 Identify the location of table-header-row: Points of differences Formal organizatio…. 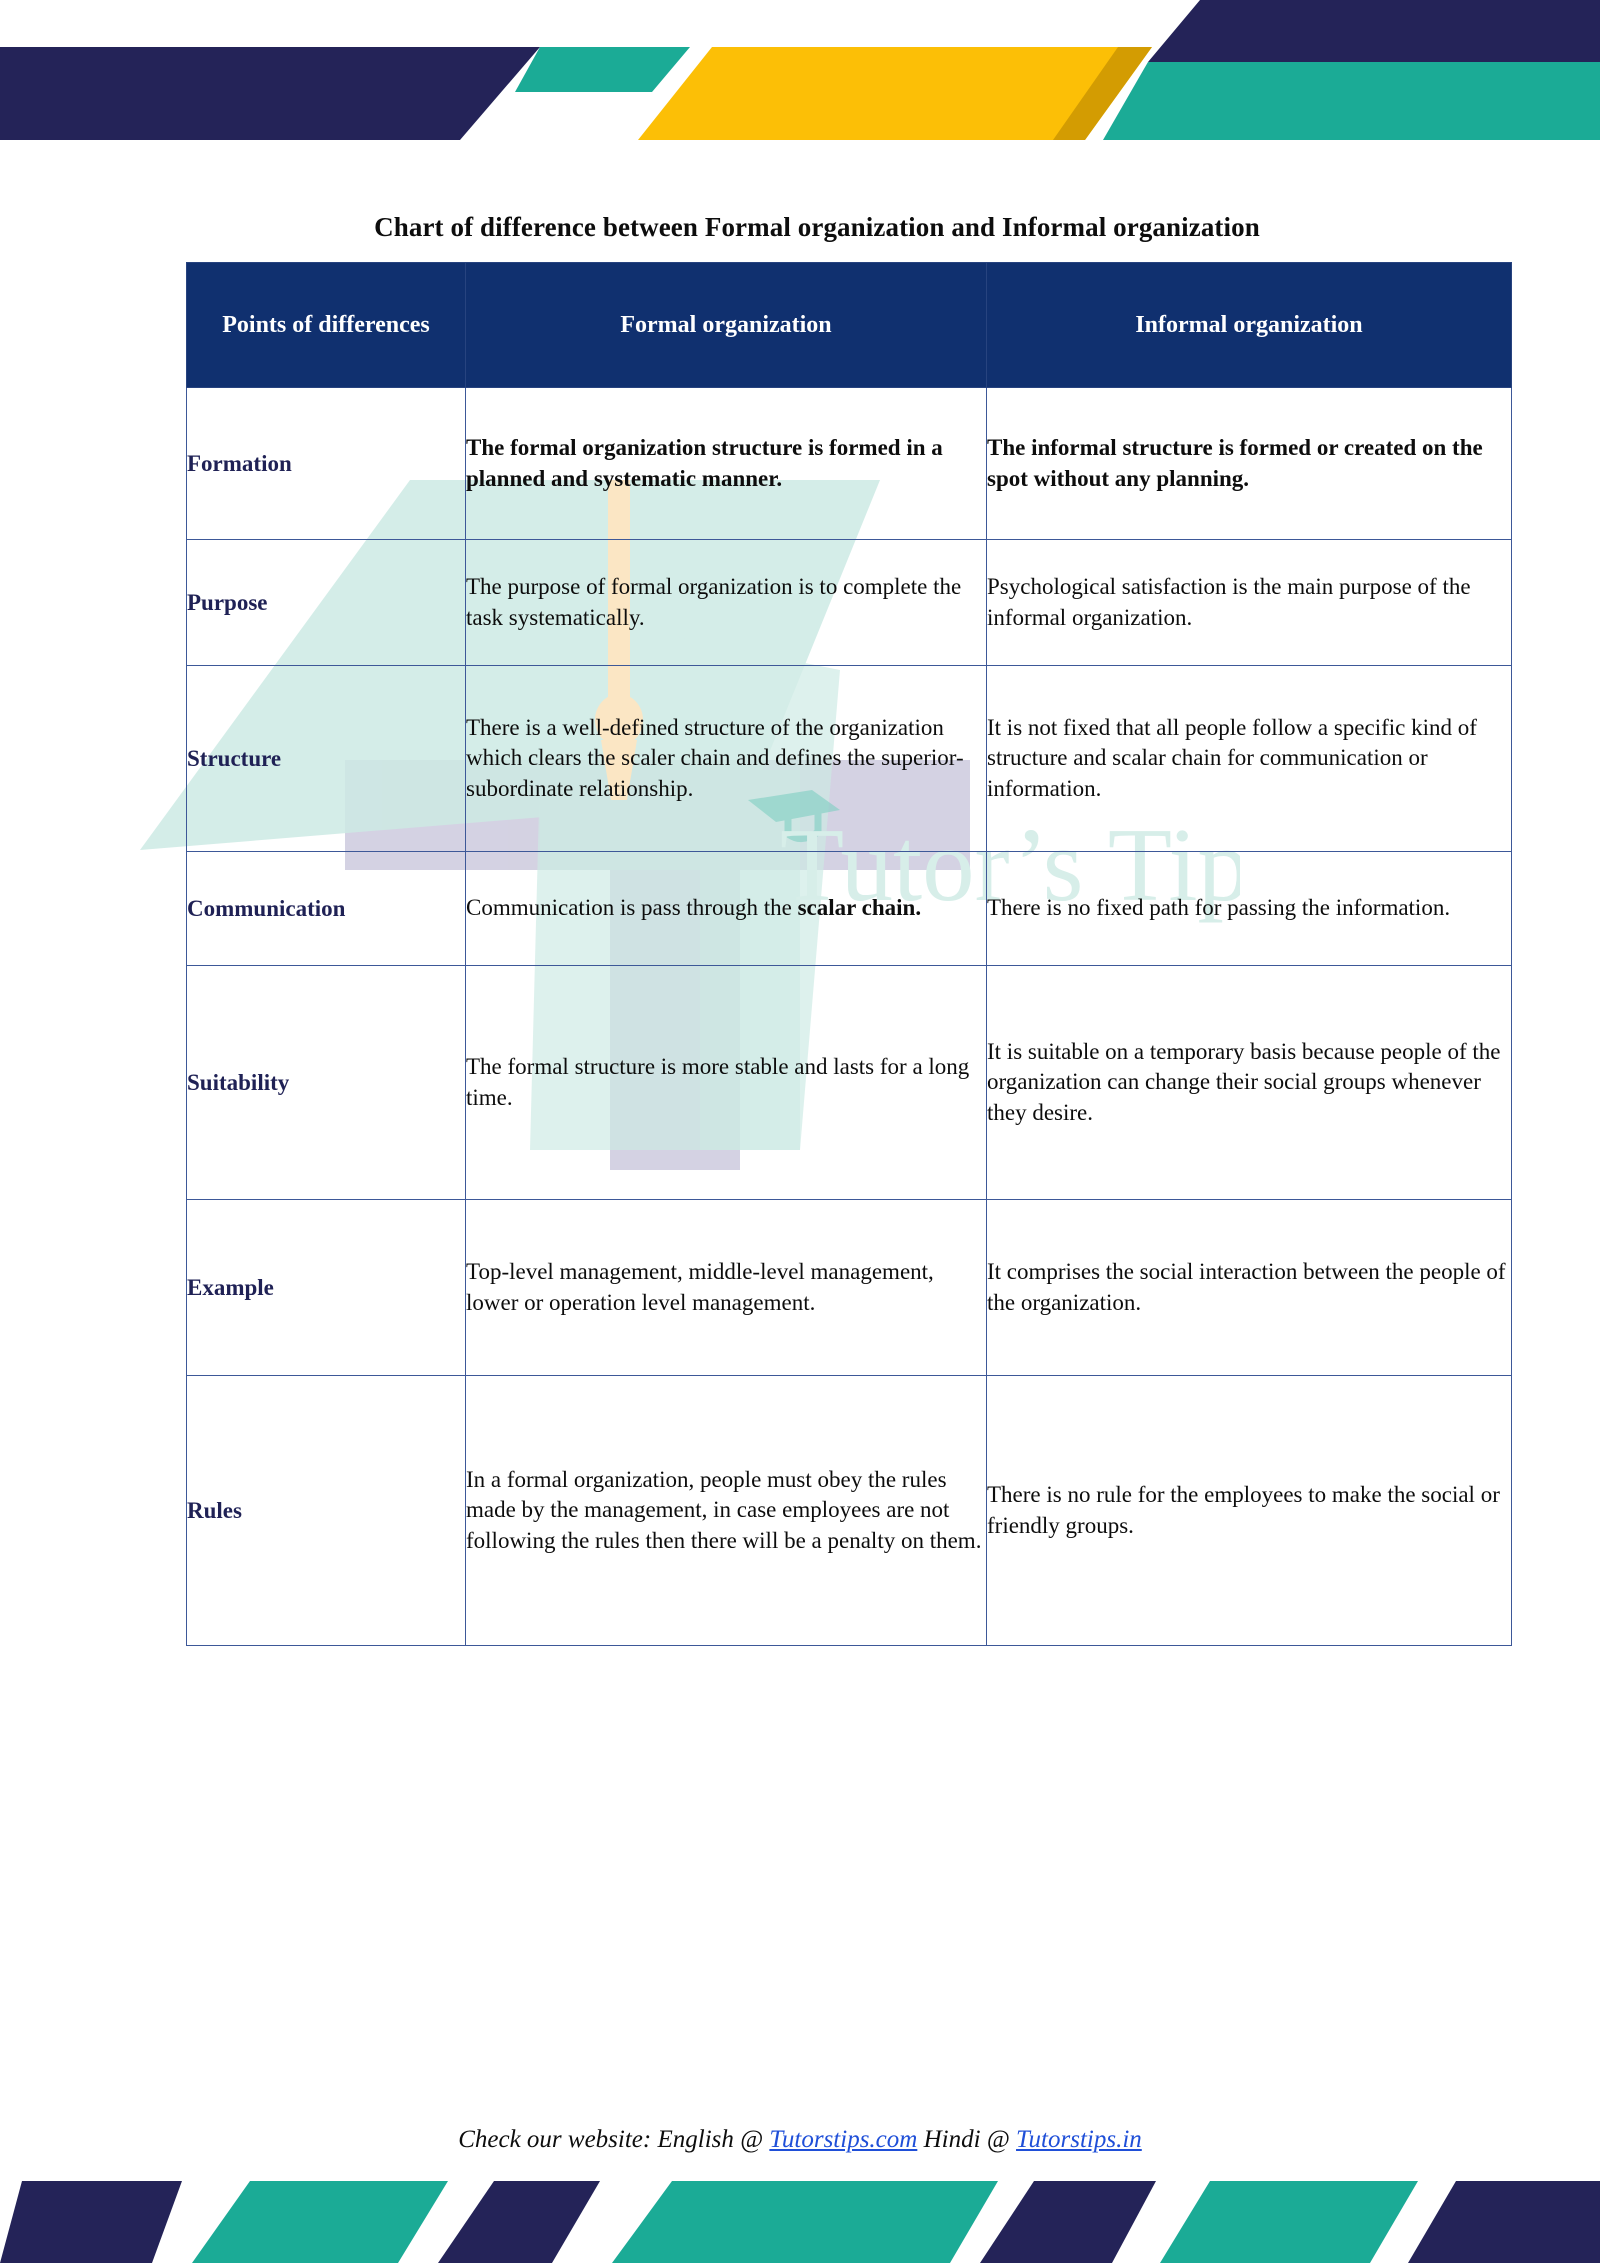
(849, 325).